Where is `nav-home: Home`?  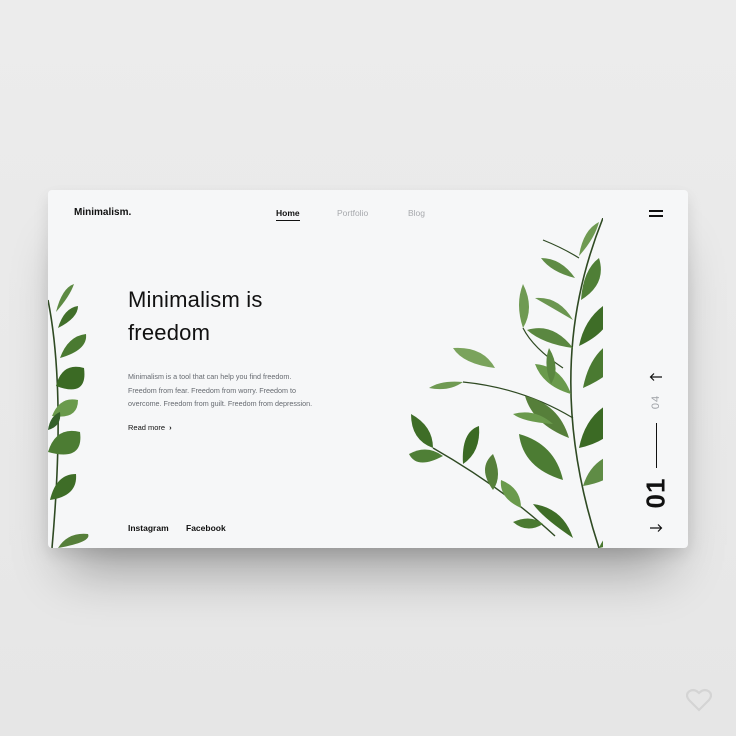
nav-home: Home is located at coordinates (288, 214).